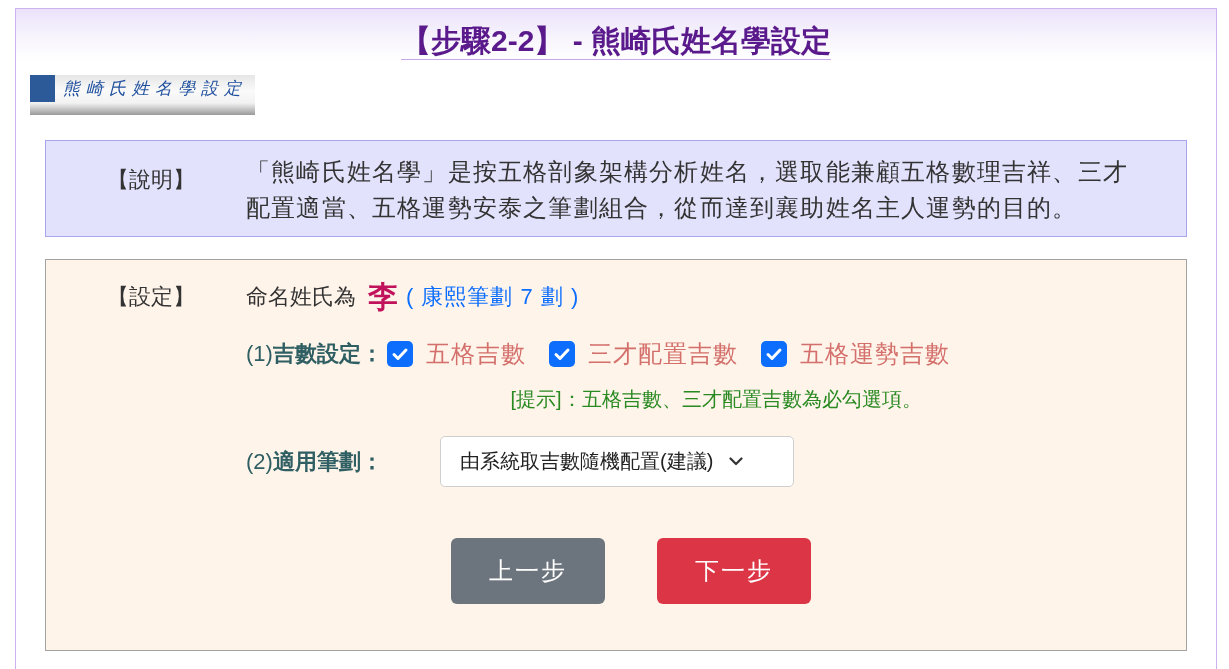 This screenshot has height=669, width=1229. What do you see at coordinates (383, 296) in the screenshot?
I see `surname-text: 李` at bounding box center [383, 296].